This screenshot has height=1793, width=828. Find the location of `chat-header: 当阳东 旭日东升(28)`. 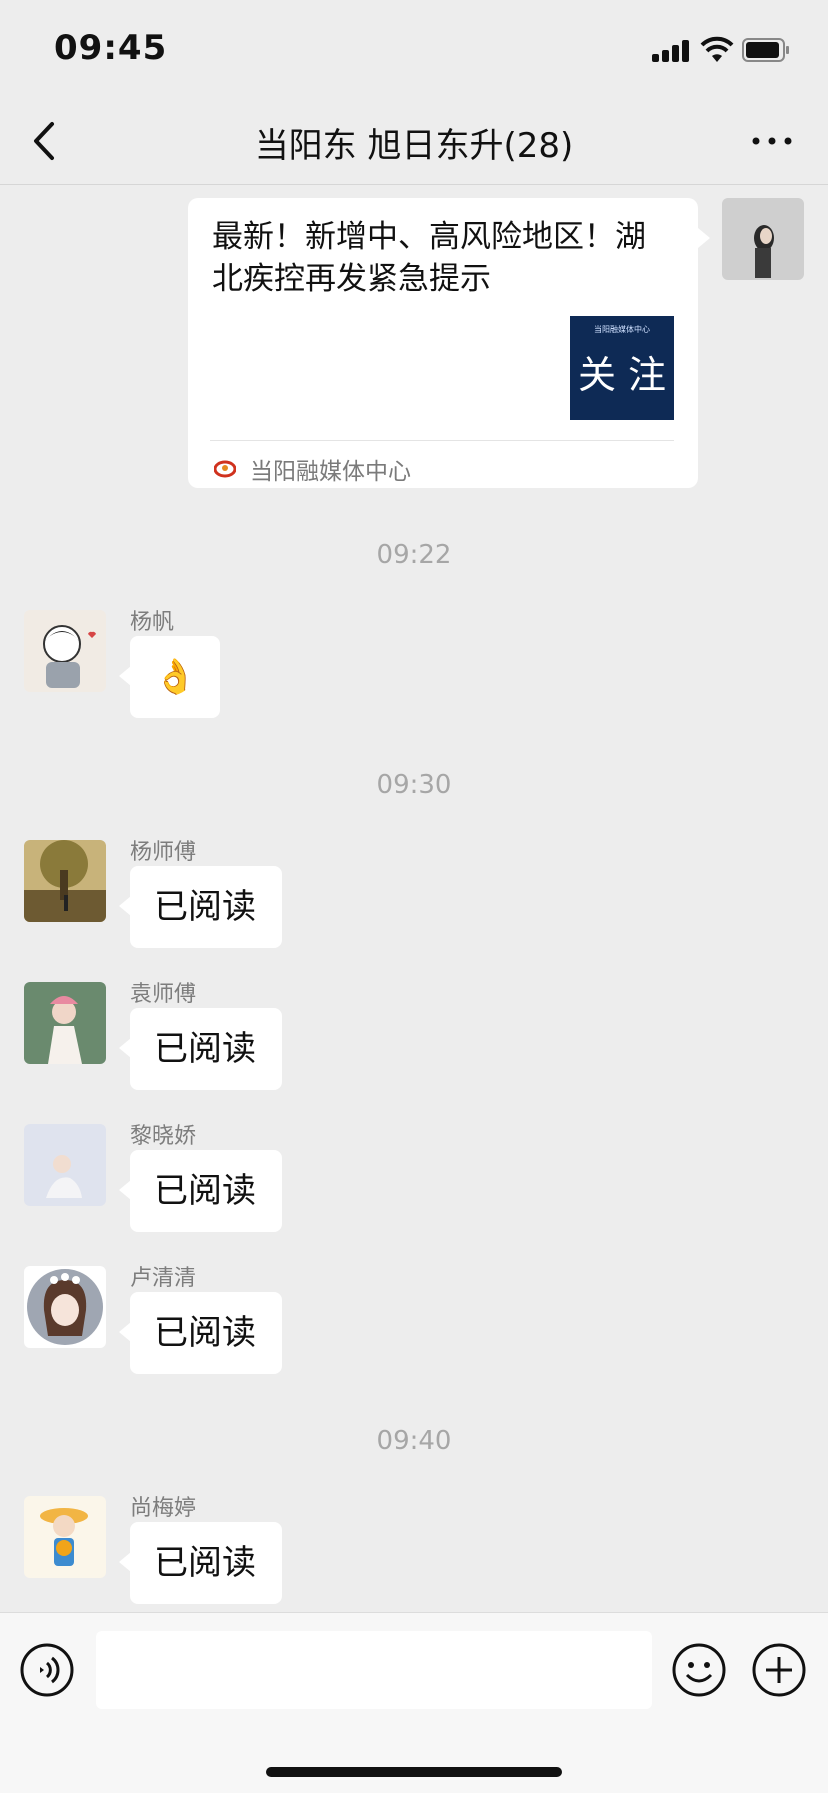

chat-header: 当阳东 旭日东升(28) is located at coordinates (414, 141).